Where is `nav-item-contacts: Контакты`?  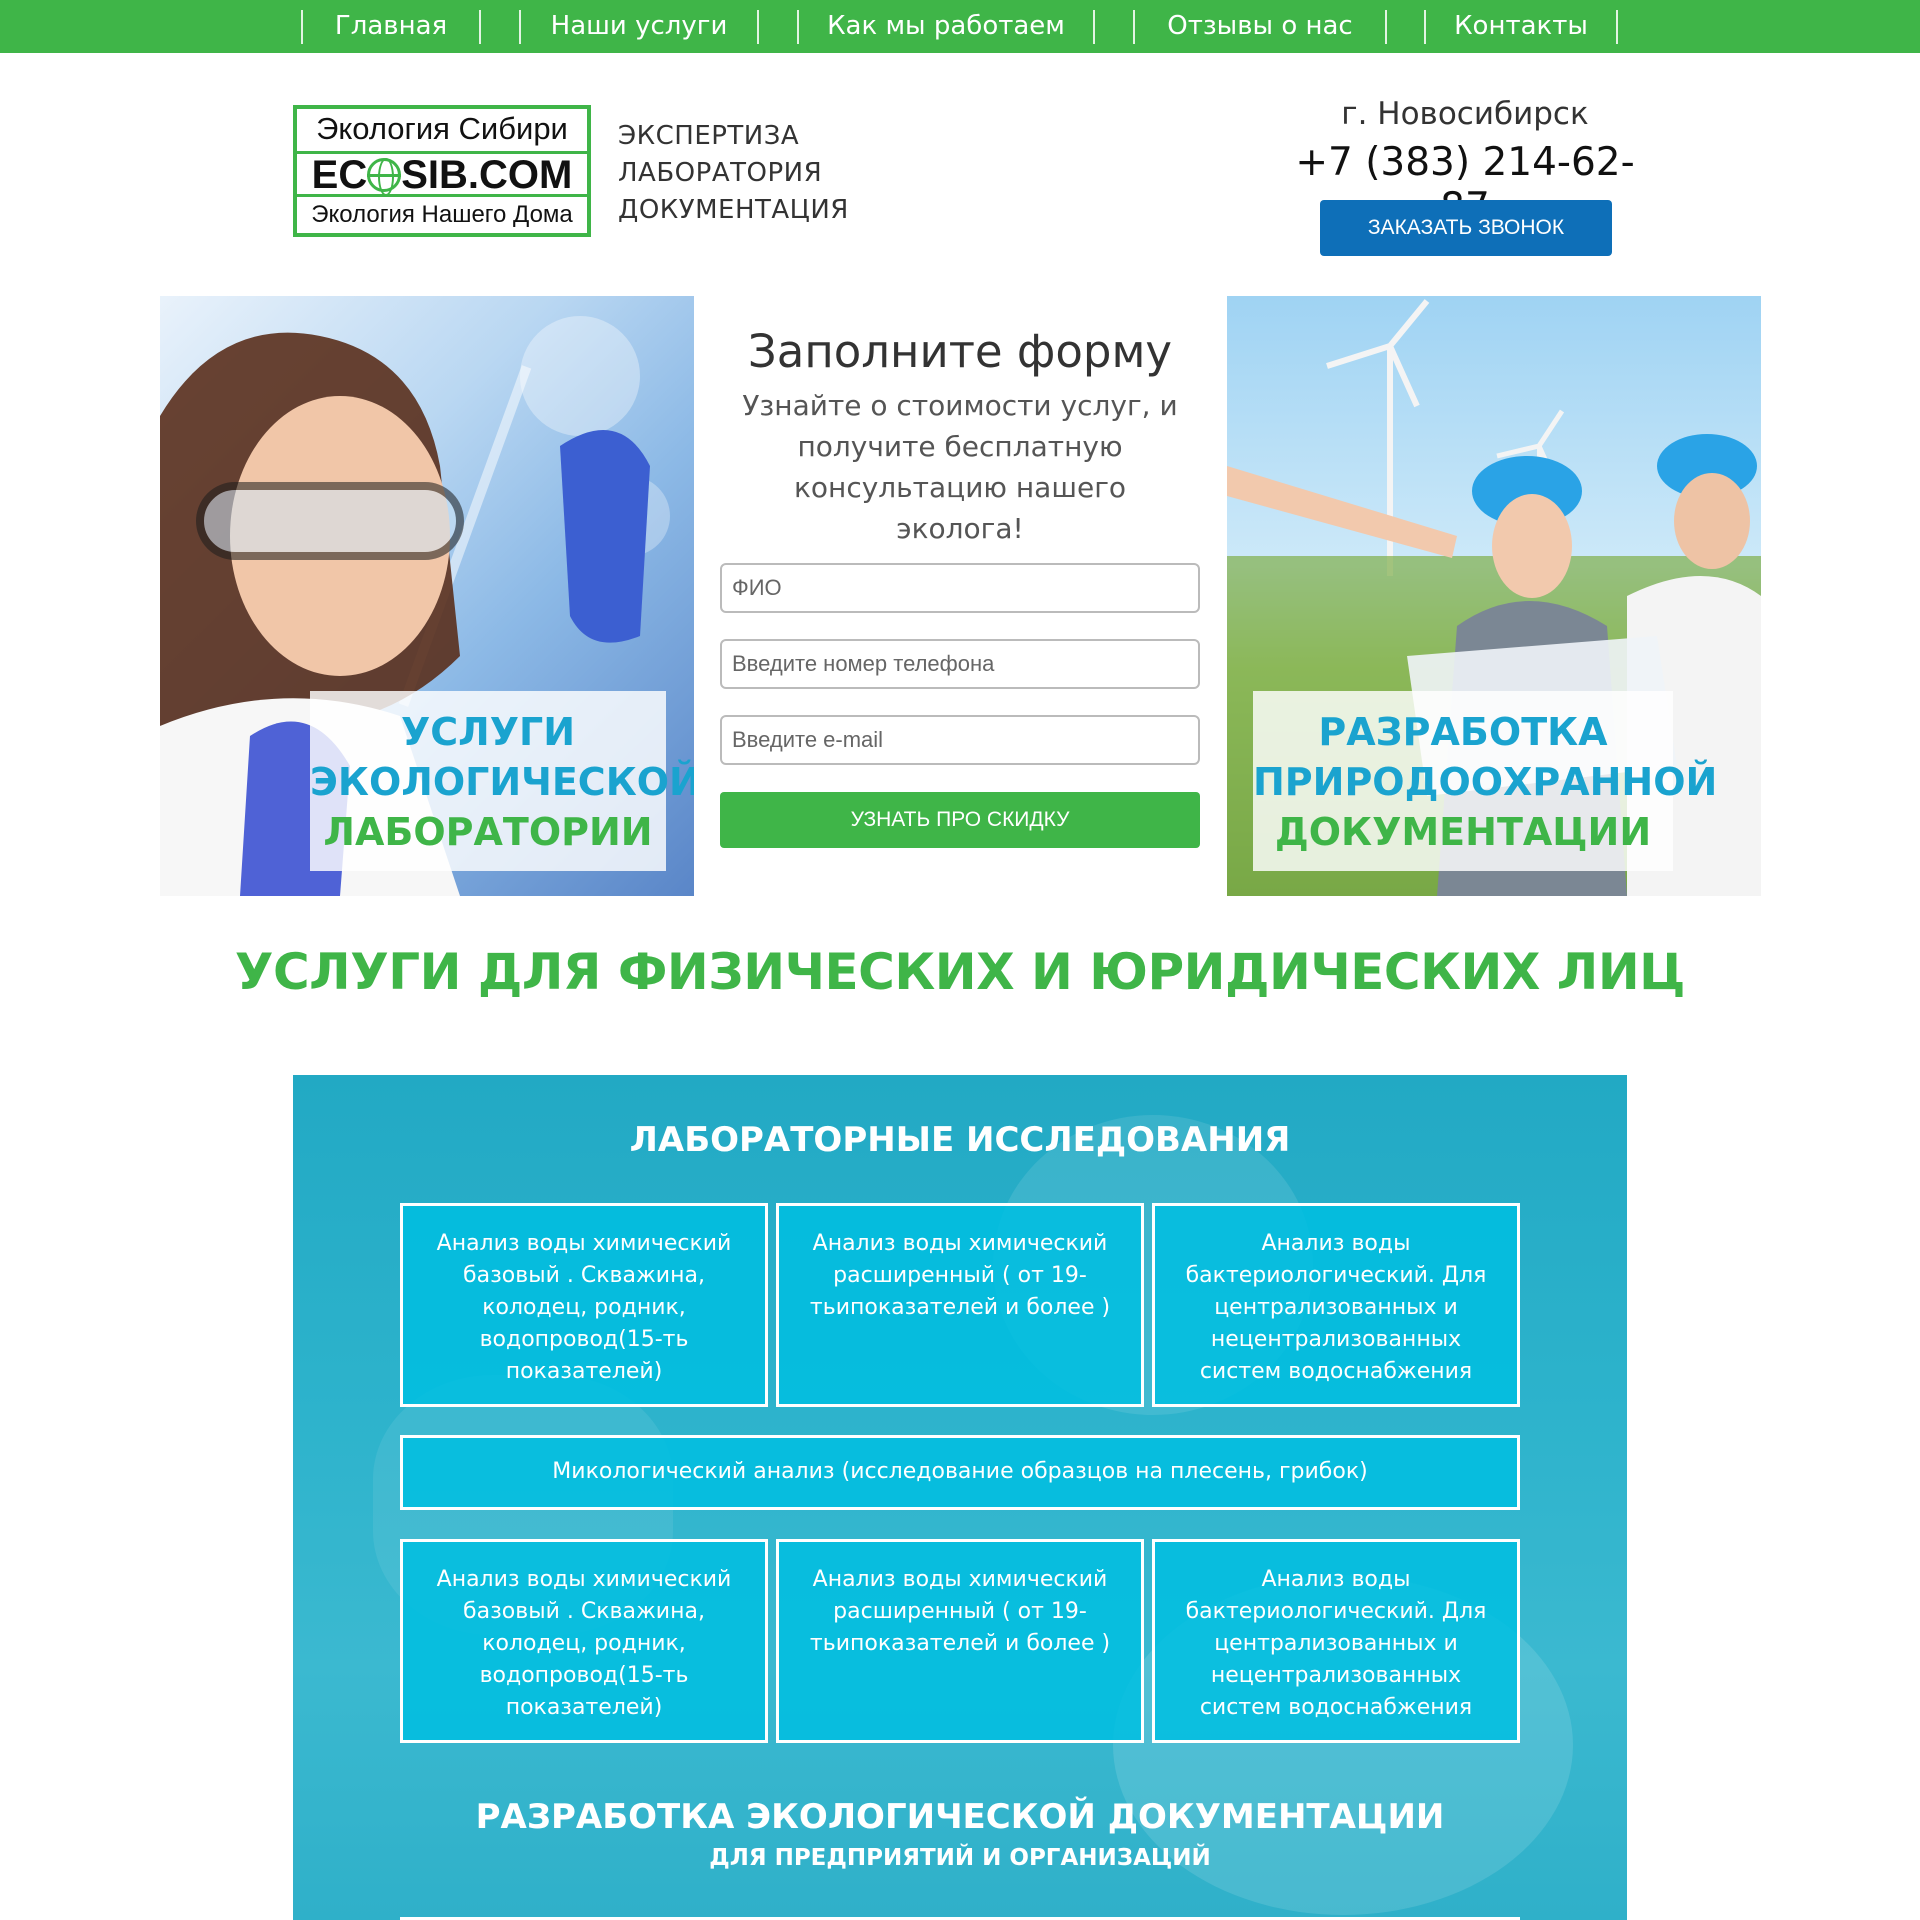
nav-item-contacts: Контакты is located at coordinates (1521, 26).